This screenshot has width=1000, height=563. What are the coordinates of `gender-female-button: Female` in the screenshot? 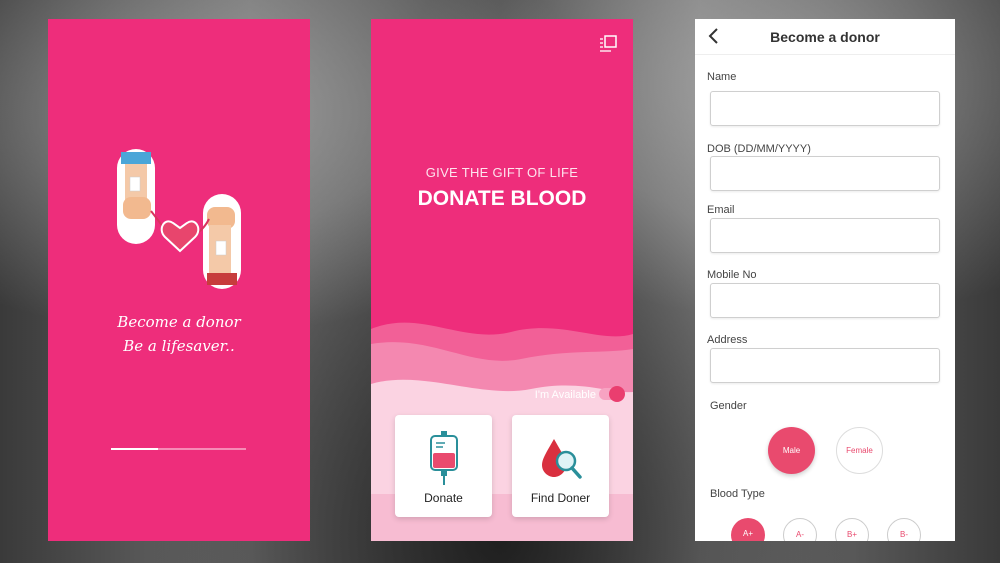 It's located at (859, 450).